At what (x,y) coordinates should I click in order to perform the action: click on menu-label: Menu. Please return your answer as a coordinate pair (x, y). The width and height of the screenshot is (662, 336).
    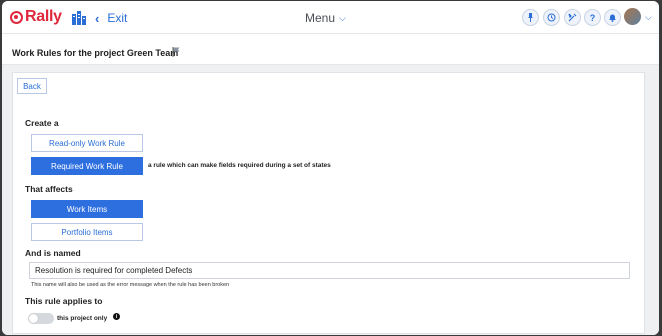
    Looking at the image, I should click on (320, 18).